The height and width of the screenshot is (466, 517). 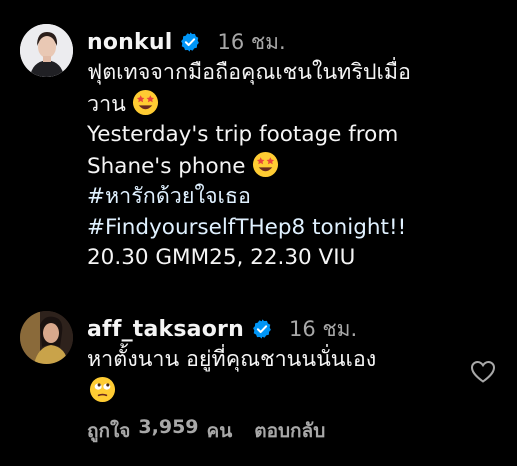 What do you see at coordinates (297, 167) in the screenshot?
I see `comment-text-line: Shane's phone` at bounding box center [297, 167].